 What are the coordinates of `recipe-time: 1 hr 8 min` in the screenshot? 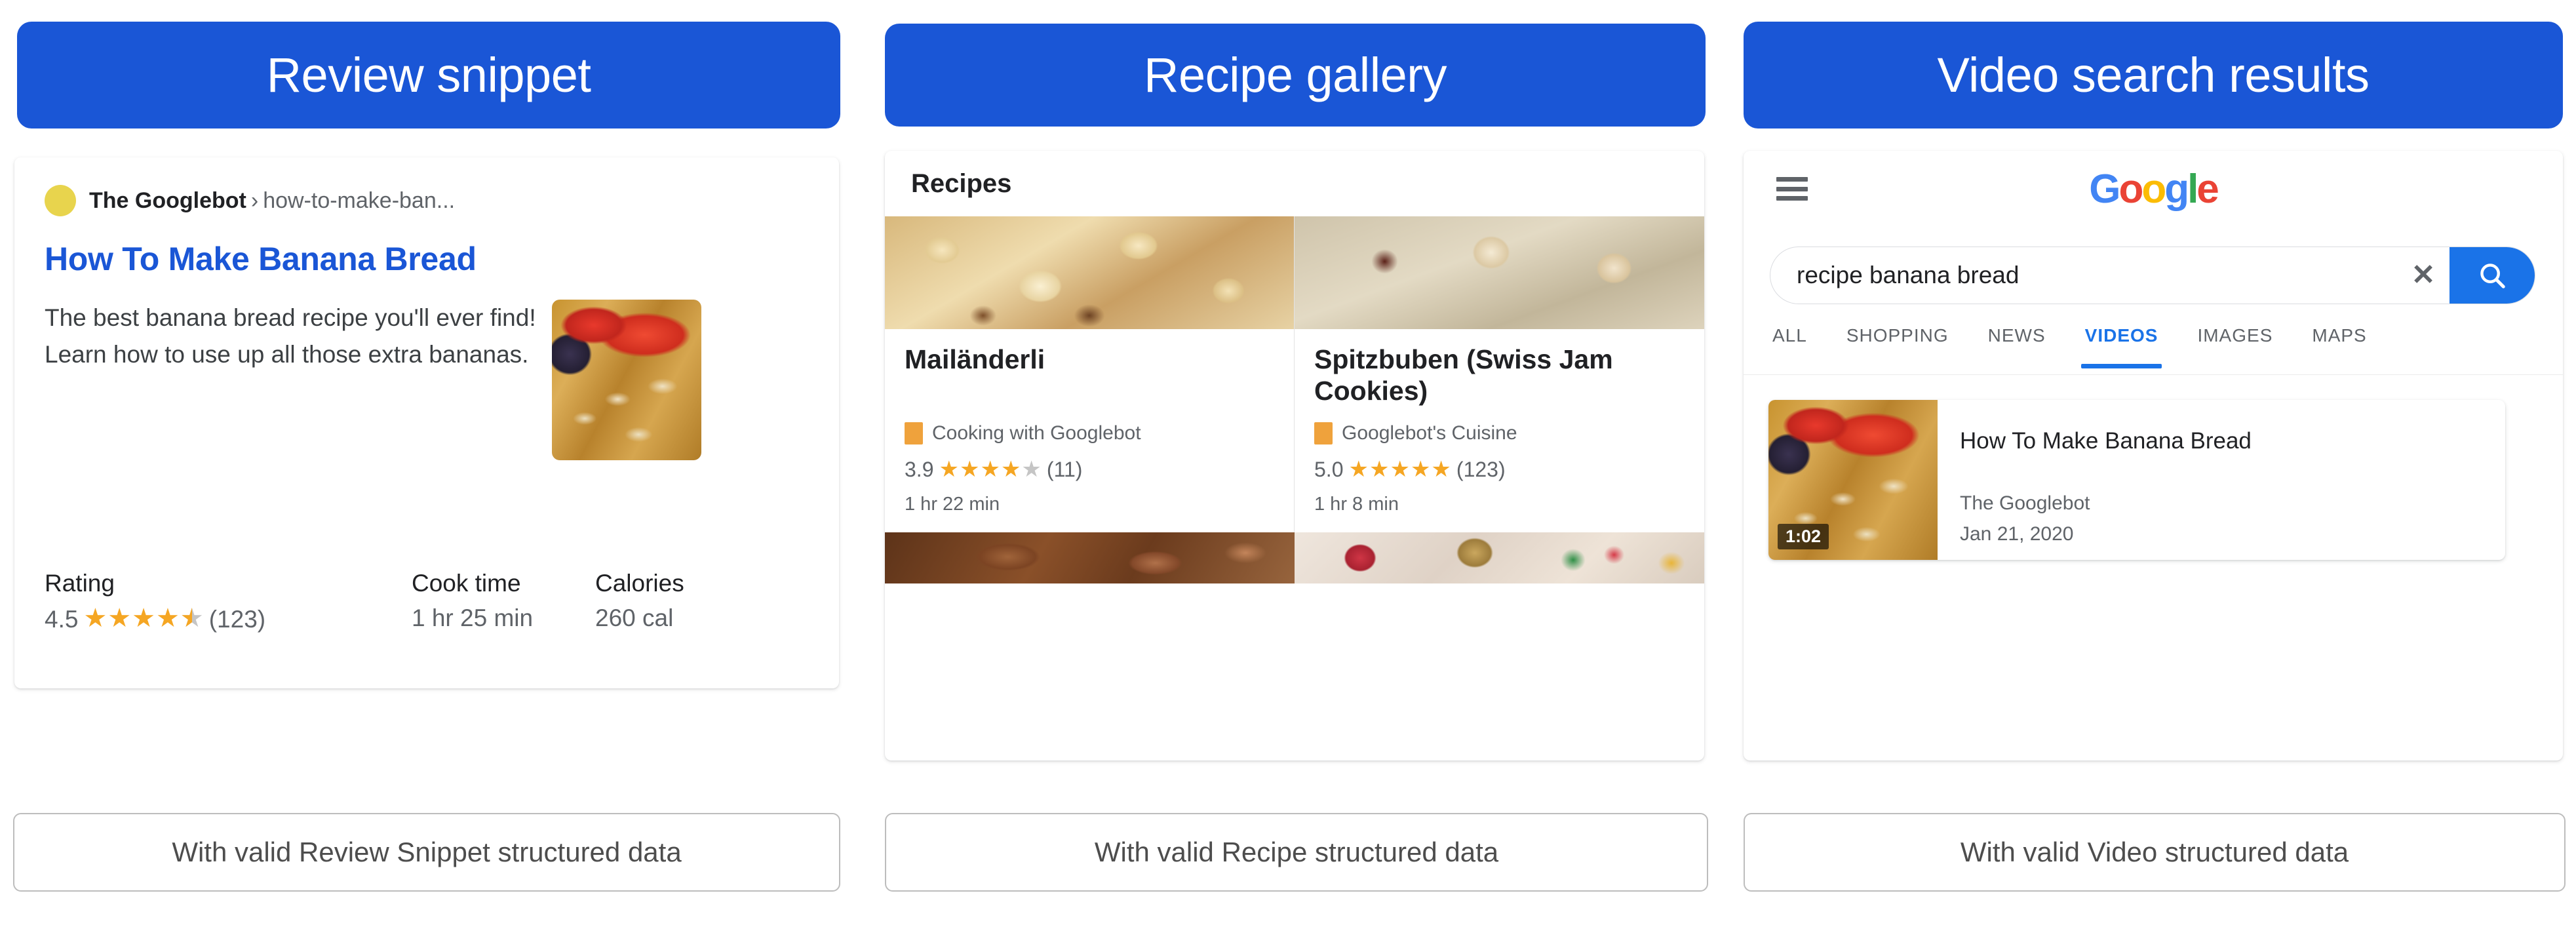 It's located at (1356, 504).